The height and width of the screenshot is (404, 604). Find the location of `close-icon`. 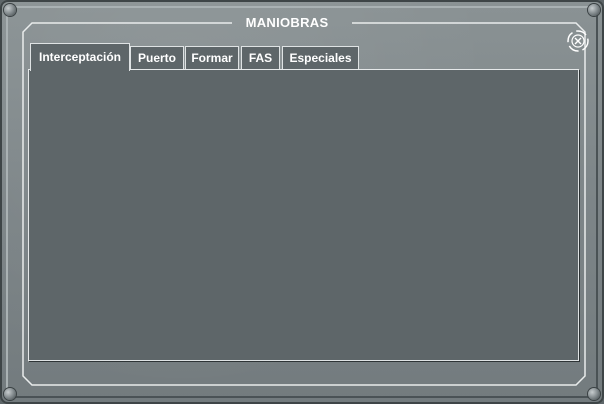

close-icon is located at coordinates (578, 41).